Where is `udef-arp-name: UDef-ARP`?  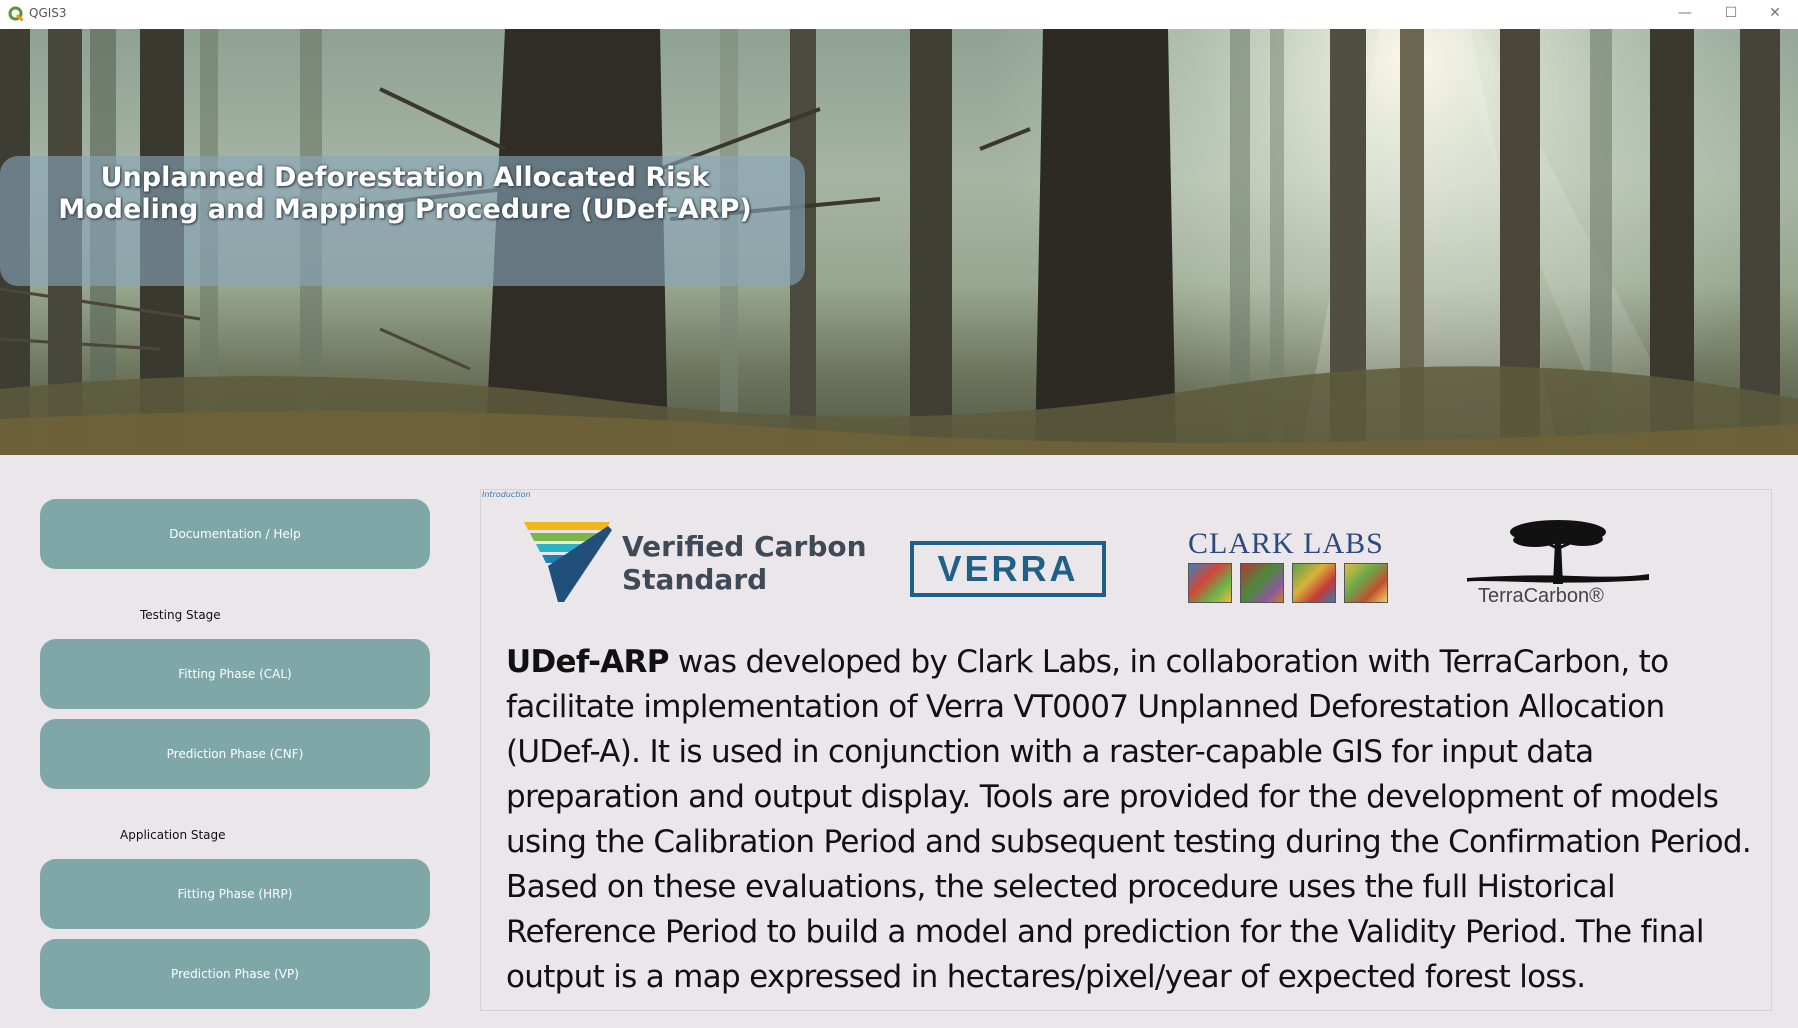
udef-arp-name: UDef-ARP is located at coordinates (587, 662).